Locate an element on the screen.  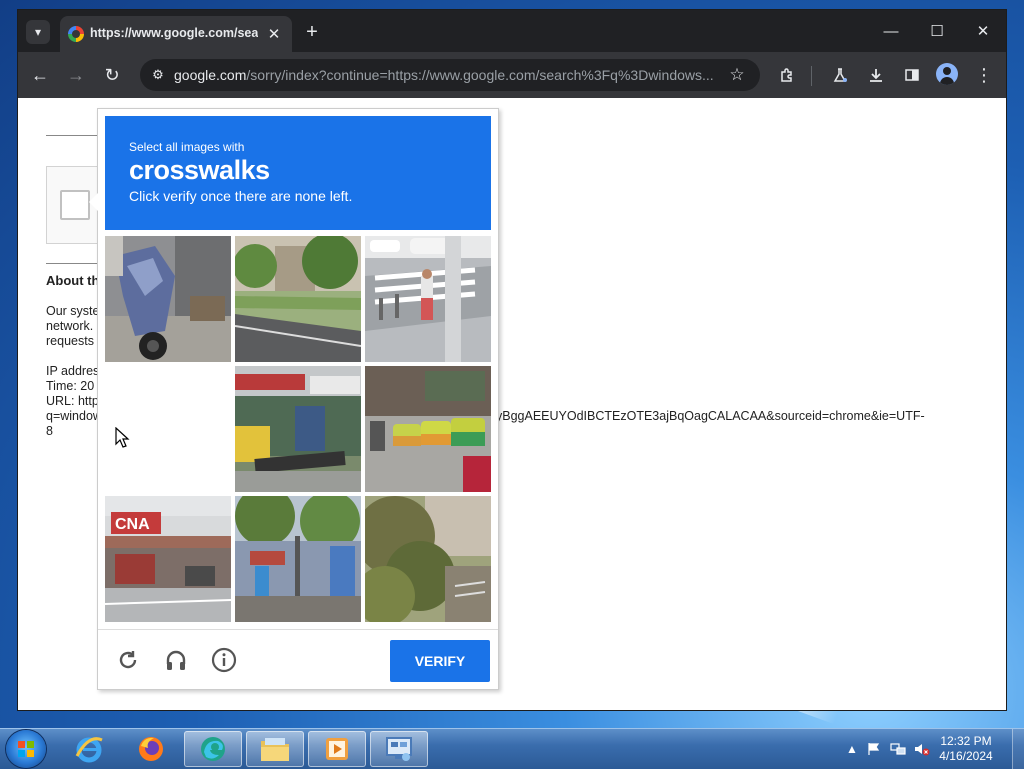
start-button is located at coordinates (26, 749).